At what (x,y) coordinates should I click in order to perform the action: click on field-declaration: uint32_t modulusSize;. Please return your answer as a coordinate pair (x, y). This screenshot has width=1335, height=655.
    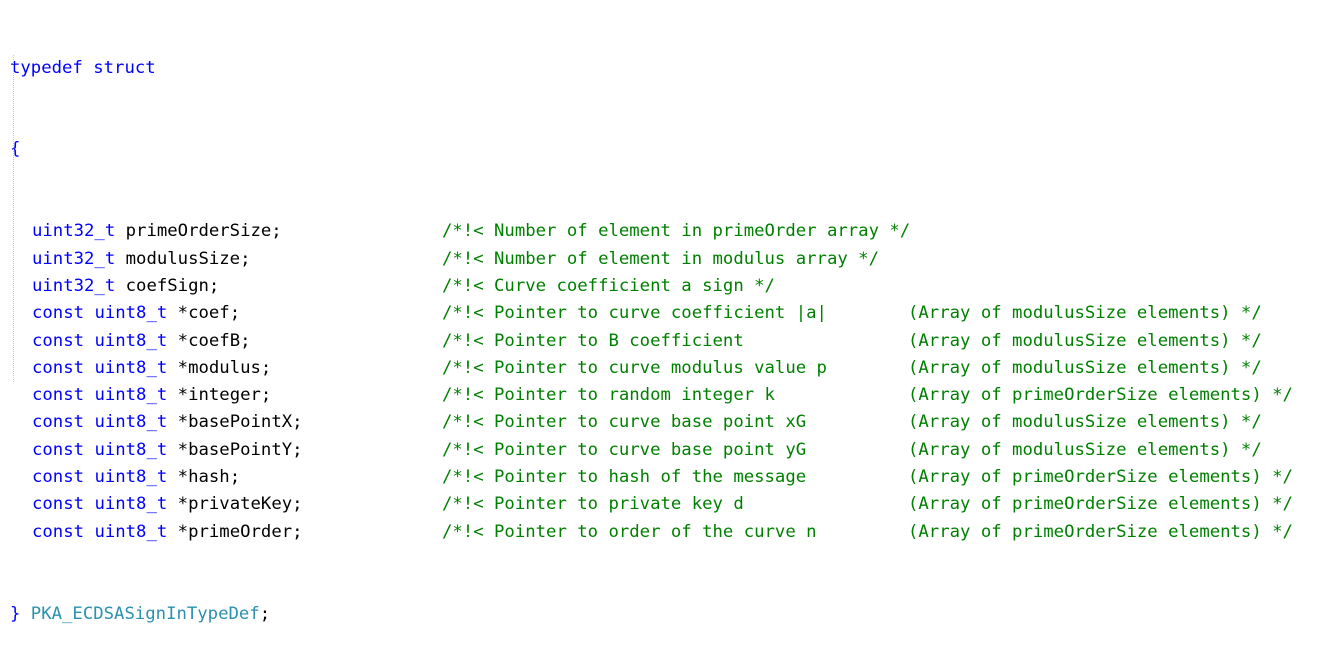
    Looking at the image, I should click on (141, 259).